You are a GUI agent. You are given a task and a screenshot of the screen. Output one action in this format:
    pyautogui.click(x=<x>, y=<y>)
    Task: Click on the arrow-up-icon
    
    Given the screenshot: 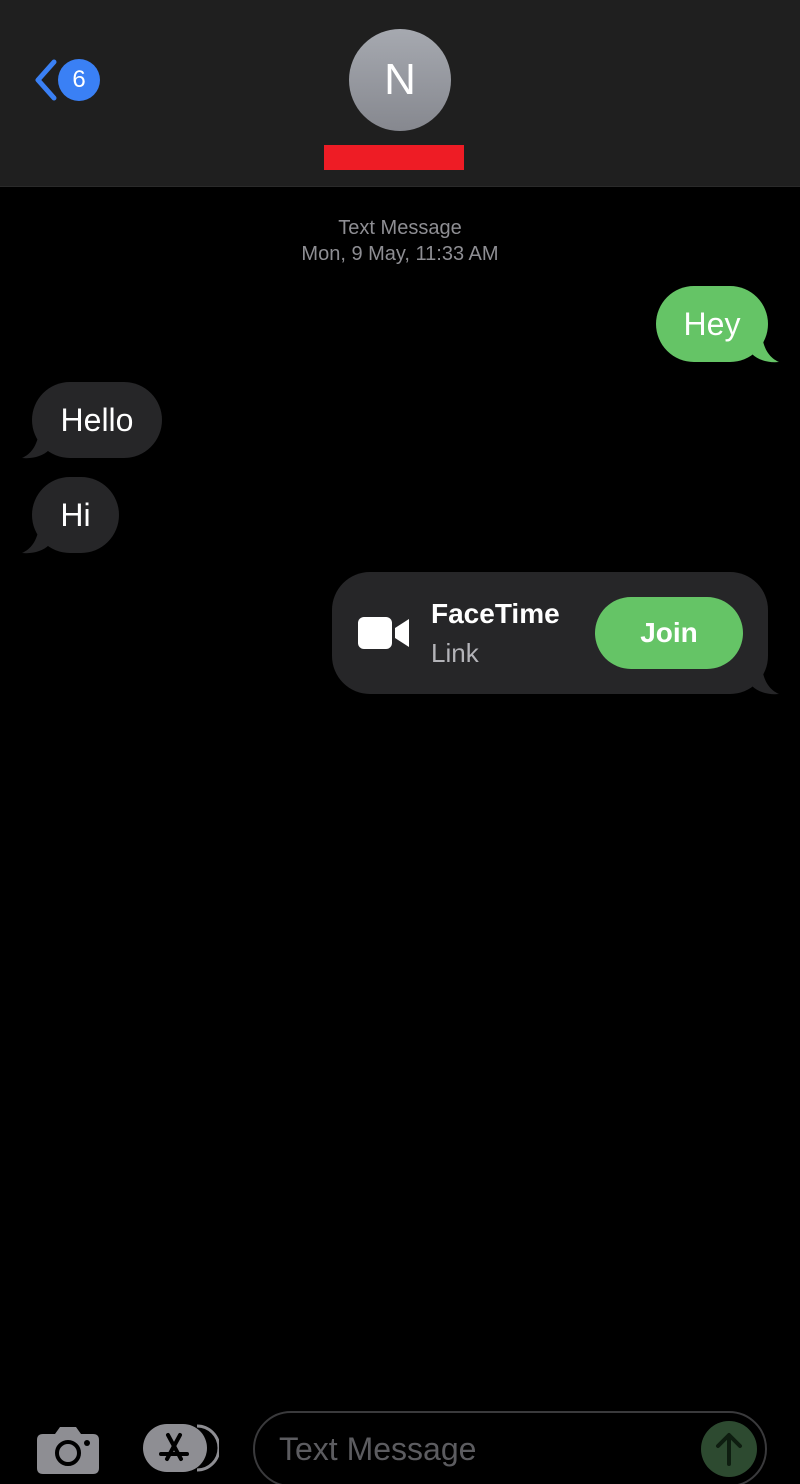 What is the action you would take?
    pyautogui.click(x=729, y=1449)
    